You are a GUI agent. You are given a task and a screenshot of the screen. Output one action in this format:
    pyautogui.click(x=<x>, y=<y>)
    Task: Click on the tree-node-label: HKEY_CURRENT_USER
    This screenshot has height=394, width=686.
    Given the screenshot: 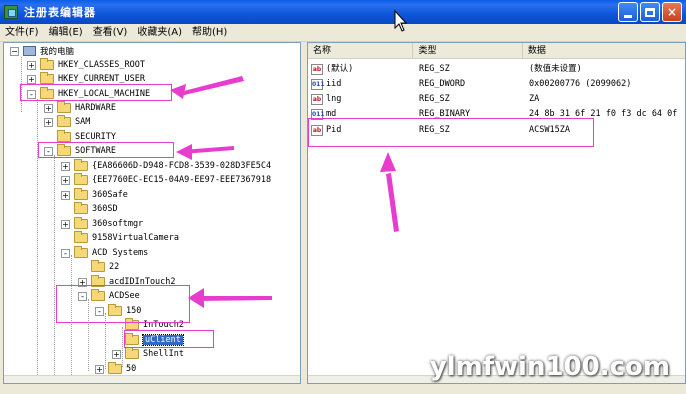 What is the action you would take?
    pyautogui.click(x=101, y=79)
    